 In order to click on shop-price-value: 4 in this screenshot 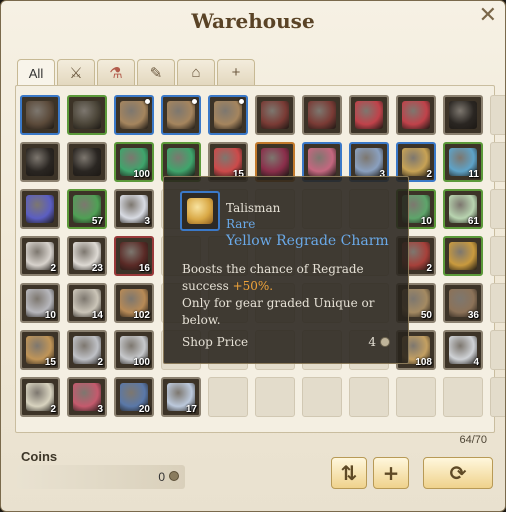, I will do `click(372, 342)`.